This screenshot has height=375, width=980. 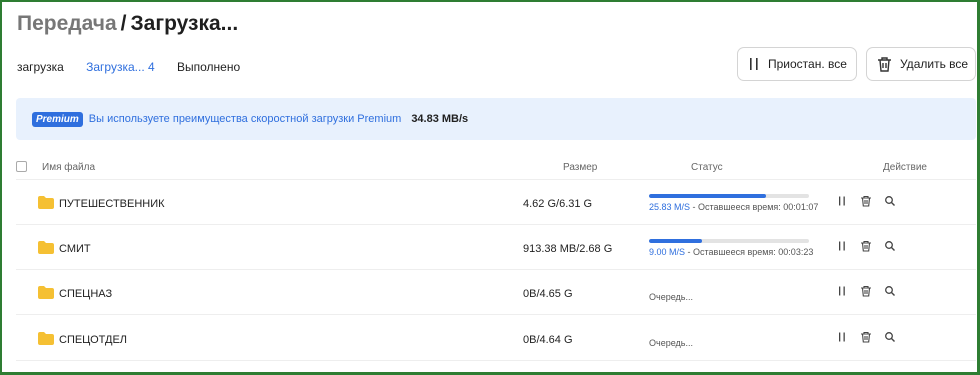 What do you see at coordinates (580, 167) in the screenshot?
I see `column-size-header: Размер` at bounding box center [580, 167].